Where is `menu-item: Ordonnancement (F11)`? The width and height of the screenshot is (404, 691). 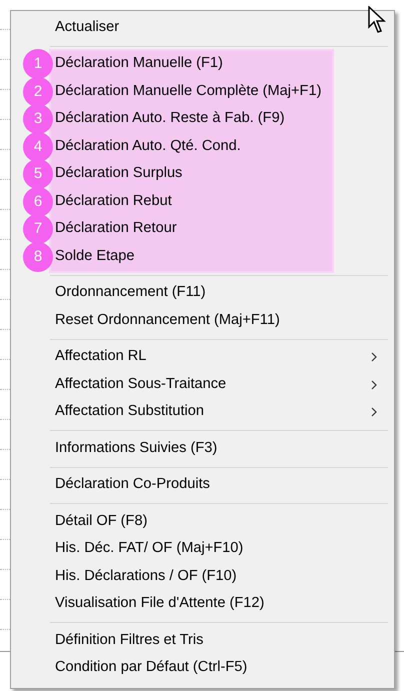
menu-item: Ordonnancement (F11) is located at coordinates (130, 293).